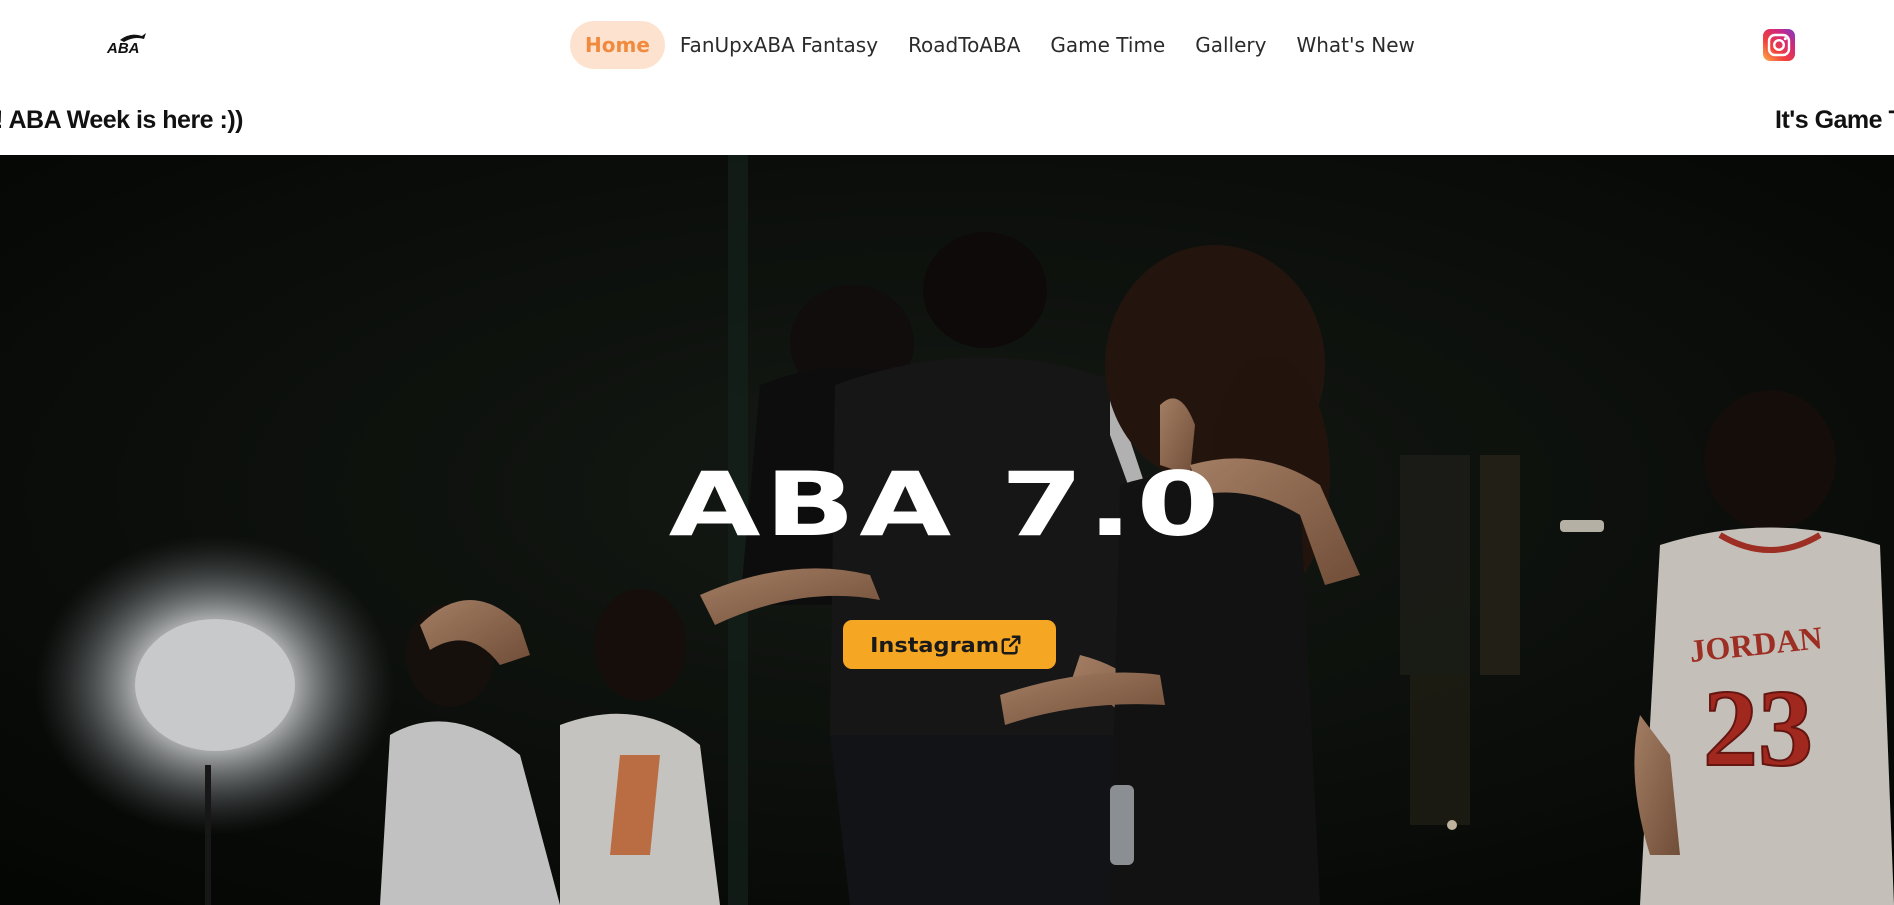  I want to click on aba-logo: ABA, so click(129, 43).